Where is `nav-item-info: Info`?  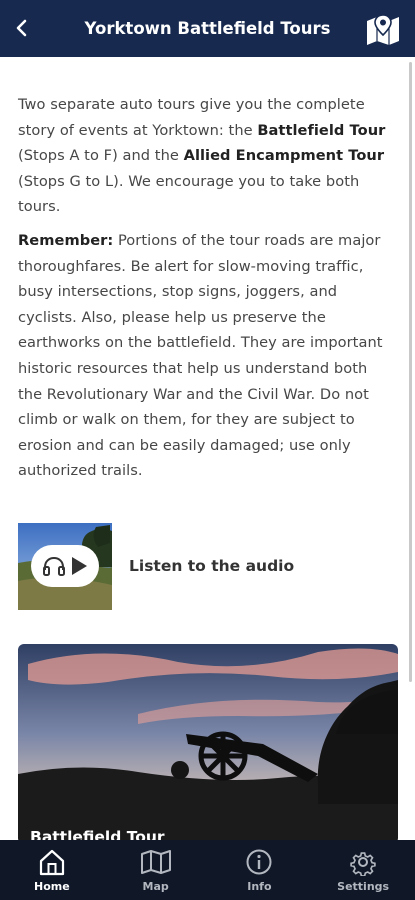 nav-item-info: Info is located at coordinates (260, 870).